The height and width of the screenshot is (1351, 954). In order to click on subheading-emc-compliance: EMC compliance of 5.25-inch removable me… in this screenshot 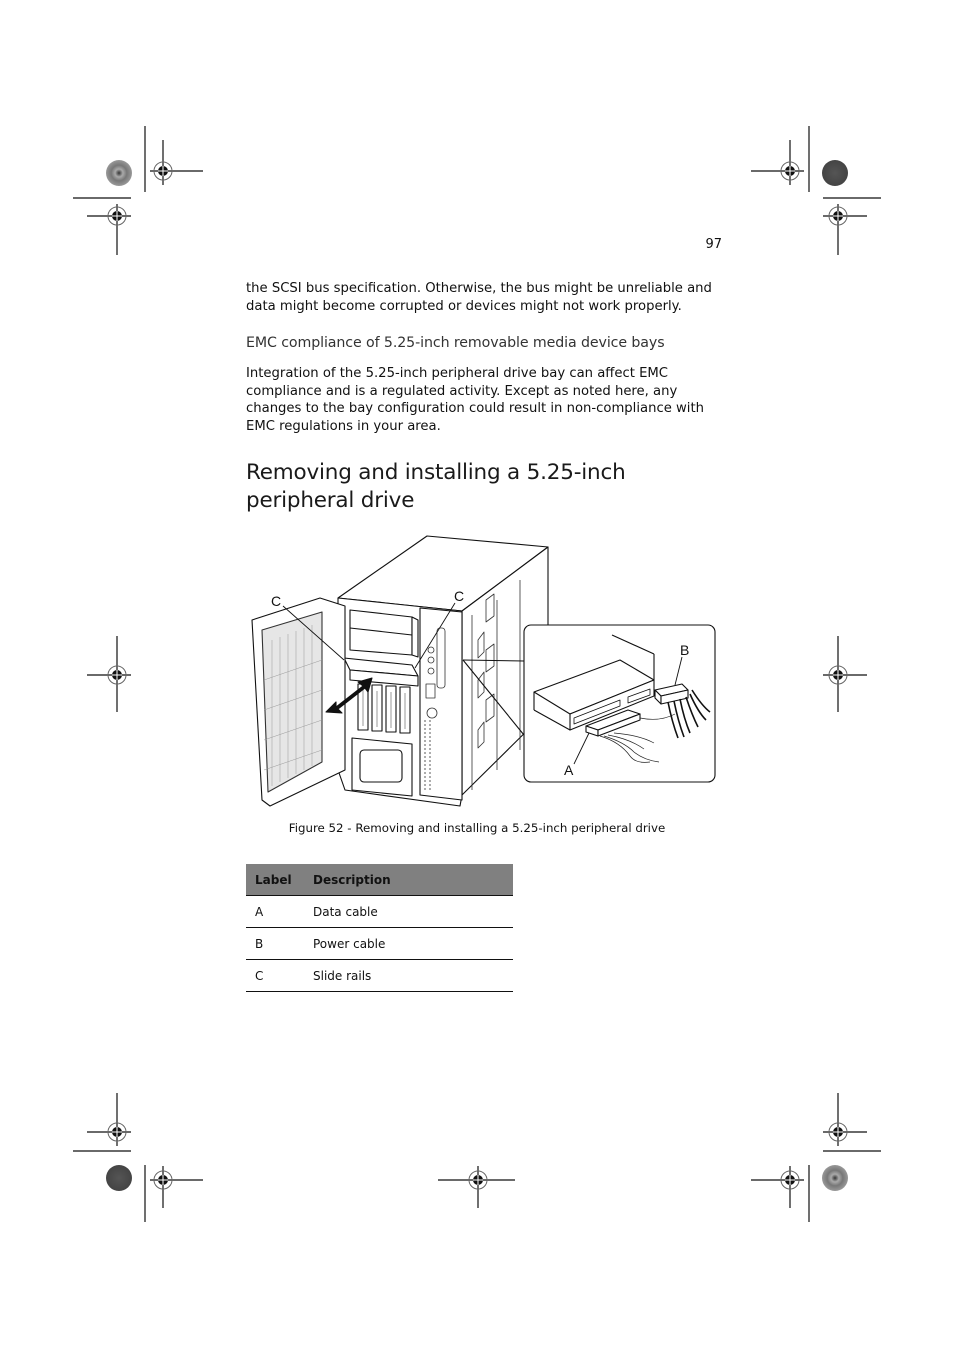, I will do `click(455, 343)`.